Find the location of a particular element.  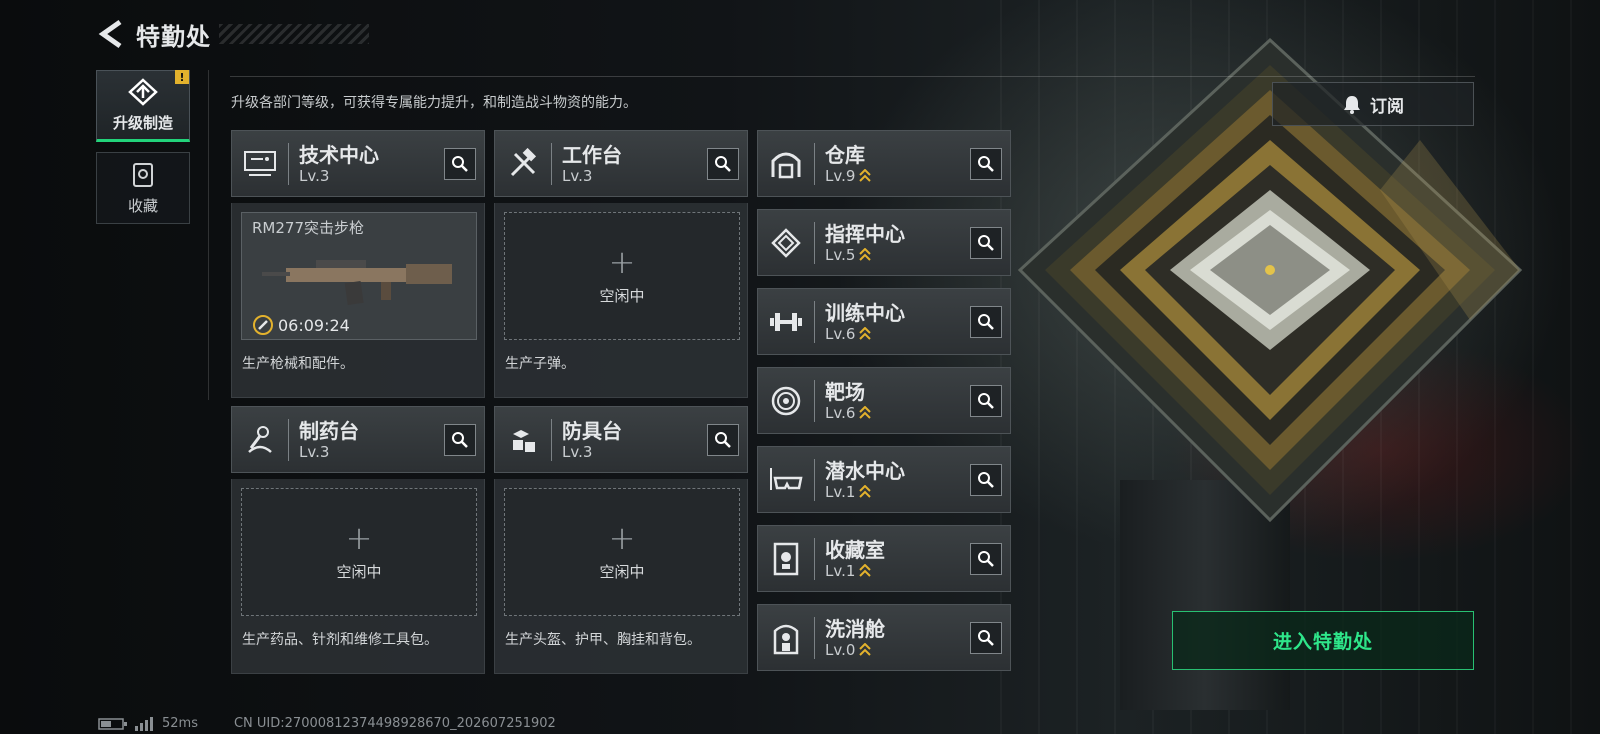

nav-label: 升级制造 is located at coordinates (142, 122).